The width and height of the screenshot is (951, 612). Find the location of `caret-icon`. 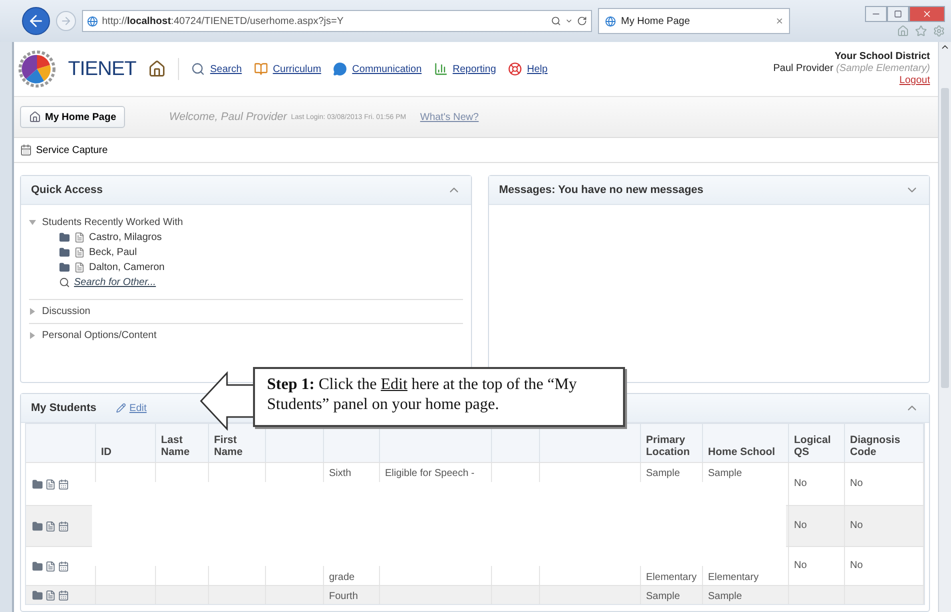

caret-icon is located at coordinates (569, 21).